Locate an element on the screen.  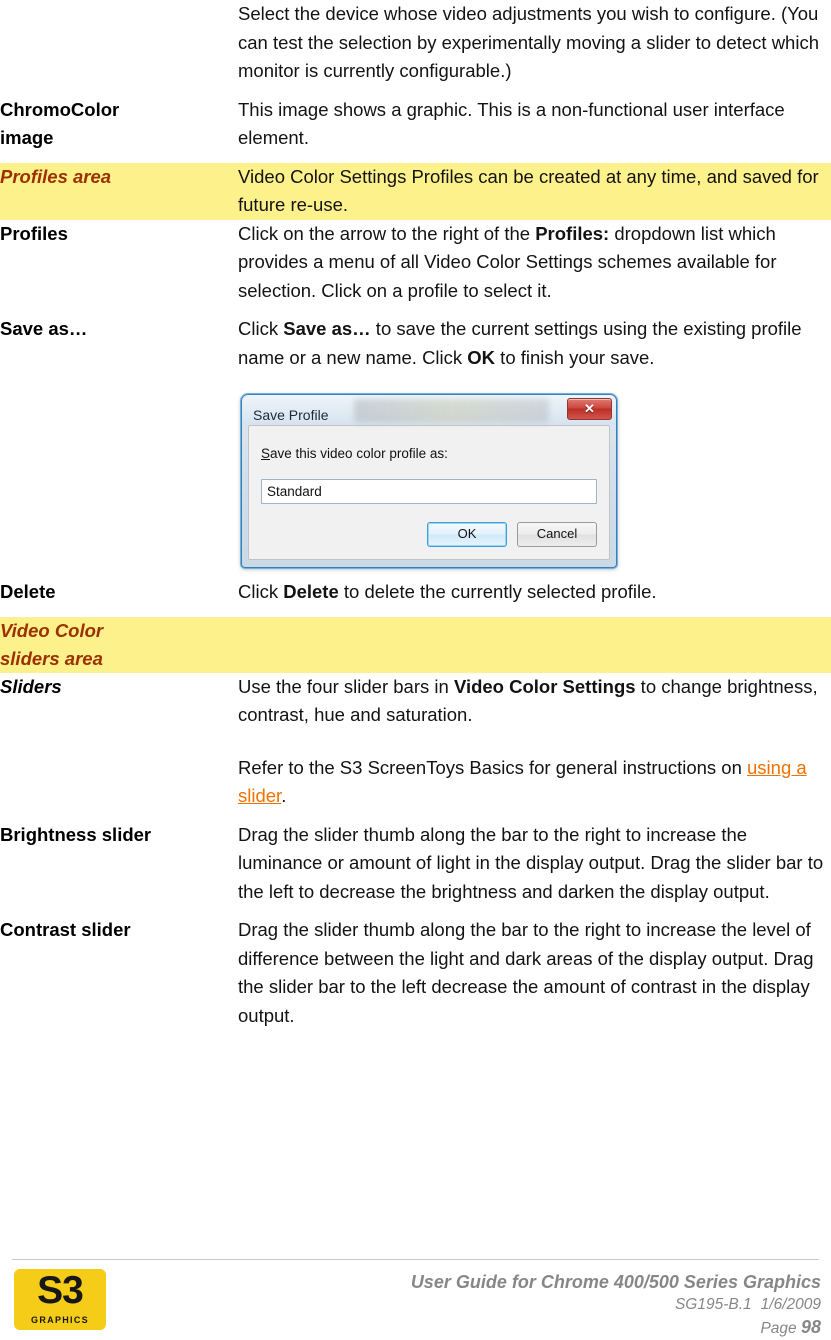
term-cell-profiles-area: Profiles area is located at coordinates (119, 191).